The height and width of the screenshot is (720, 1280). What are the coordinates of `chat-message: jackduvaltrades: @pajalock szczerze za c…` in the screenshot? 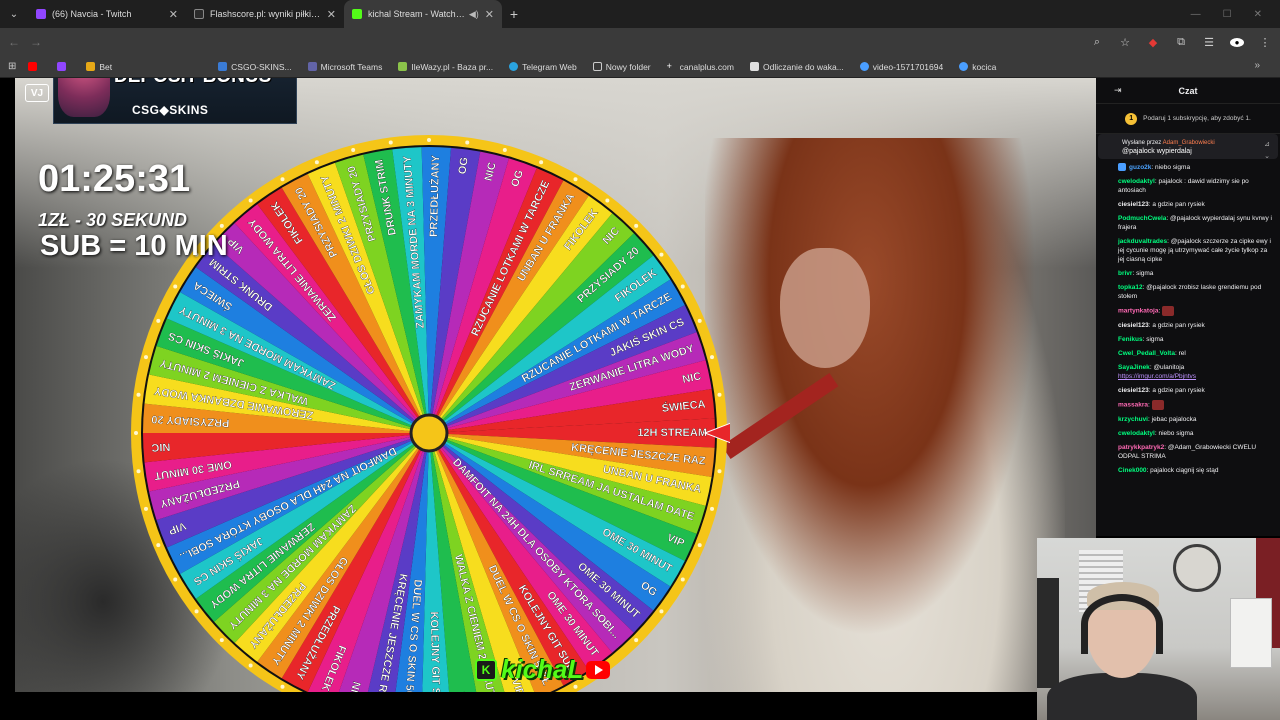 It's located at (1194, 250).